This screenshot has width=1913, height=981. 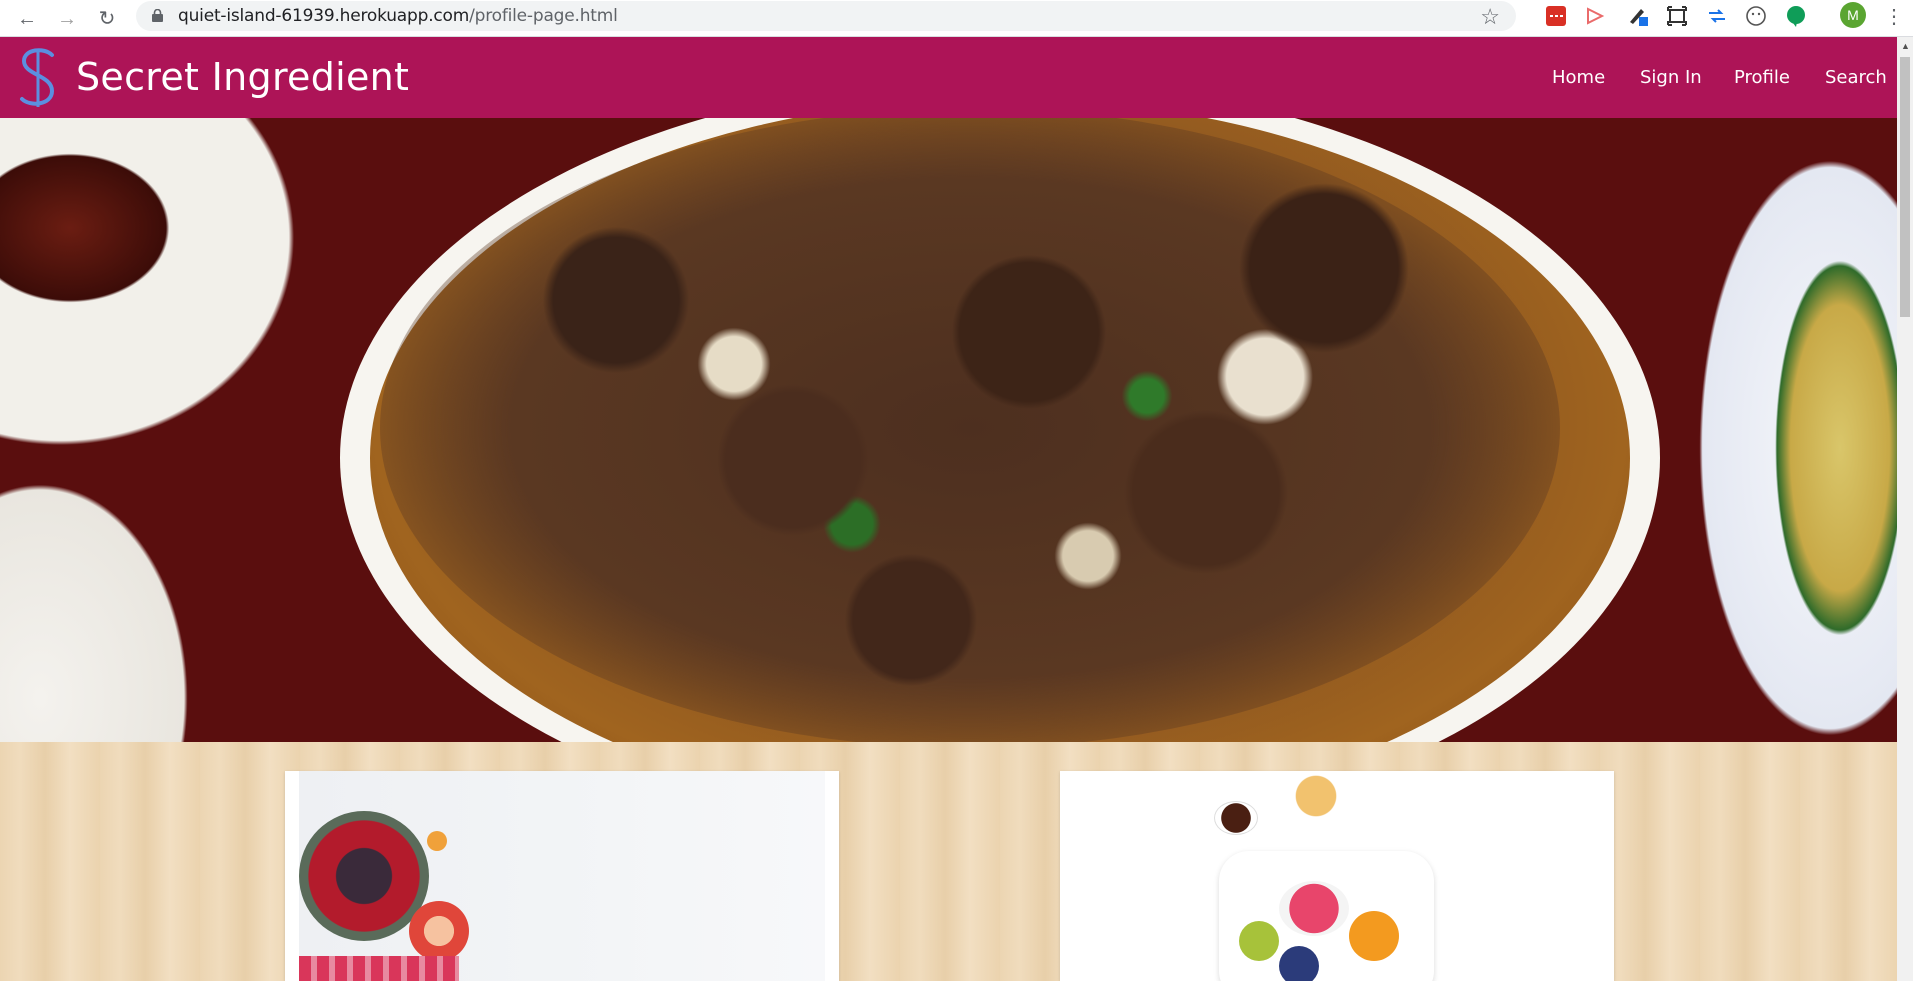 I want to click on blueberry-shape, so click(x=1299, y=963).